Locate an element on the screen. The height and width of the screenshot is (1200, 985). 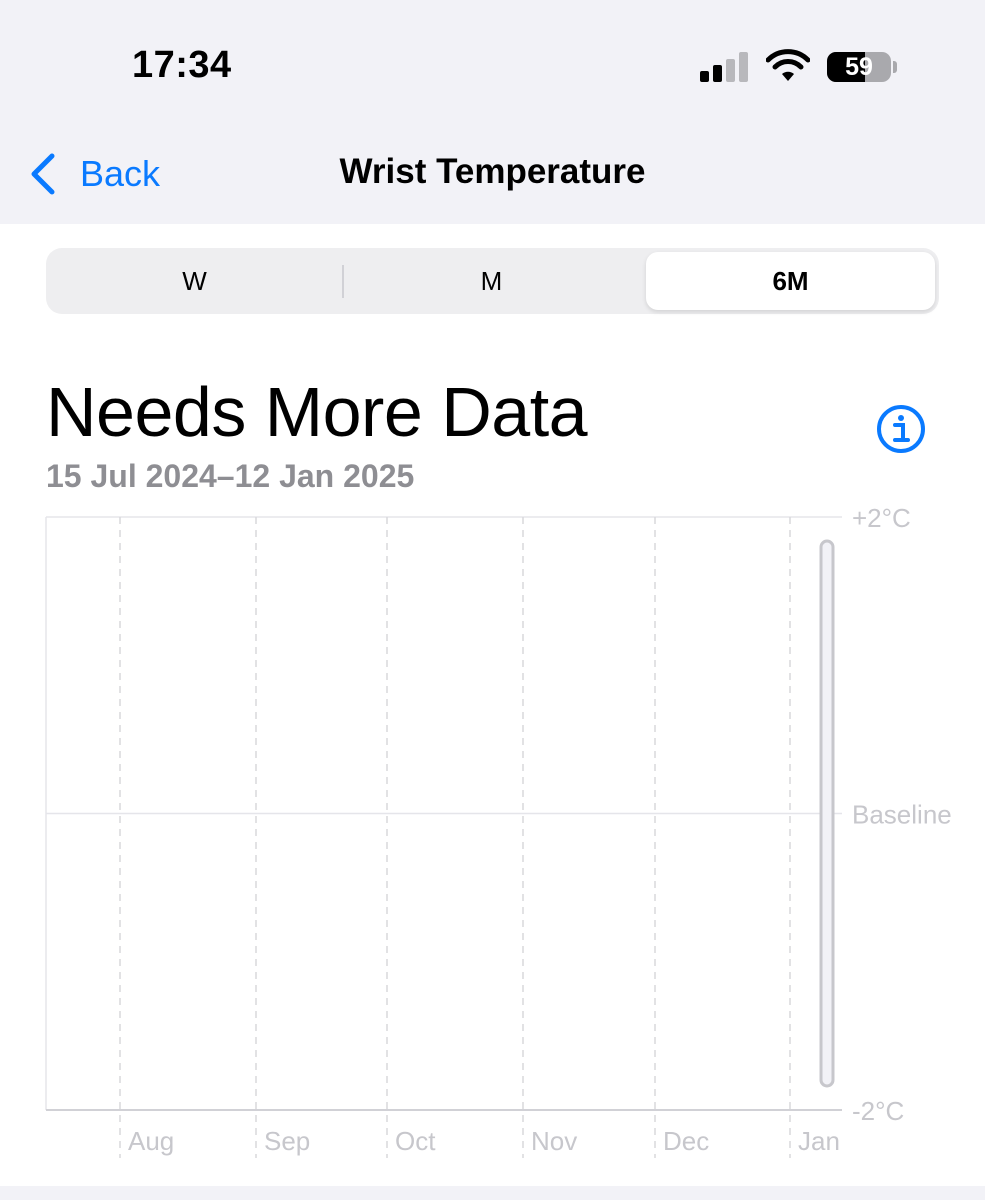
wifi-icon is located at coordinates (788, 65).